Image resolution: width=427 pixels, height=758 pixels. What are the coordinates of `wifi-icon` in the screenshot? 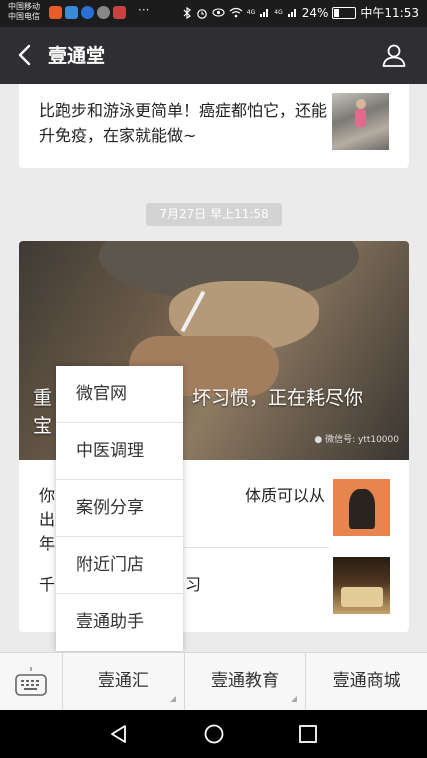 It's located at (236, 12).